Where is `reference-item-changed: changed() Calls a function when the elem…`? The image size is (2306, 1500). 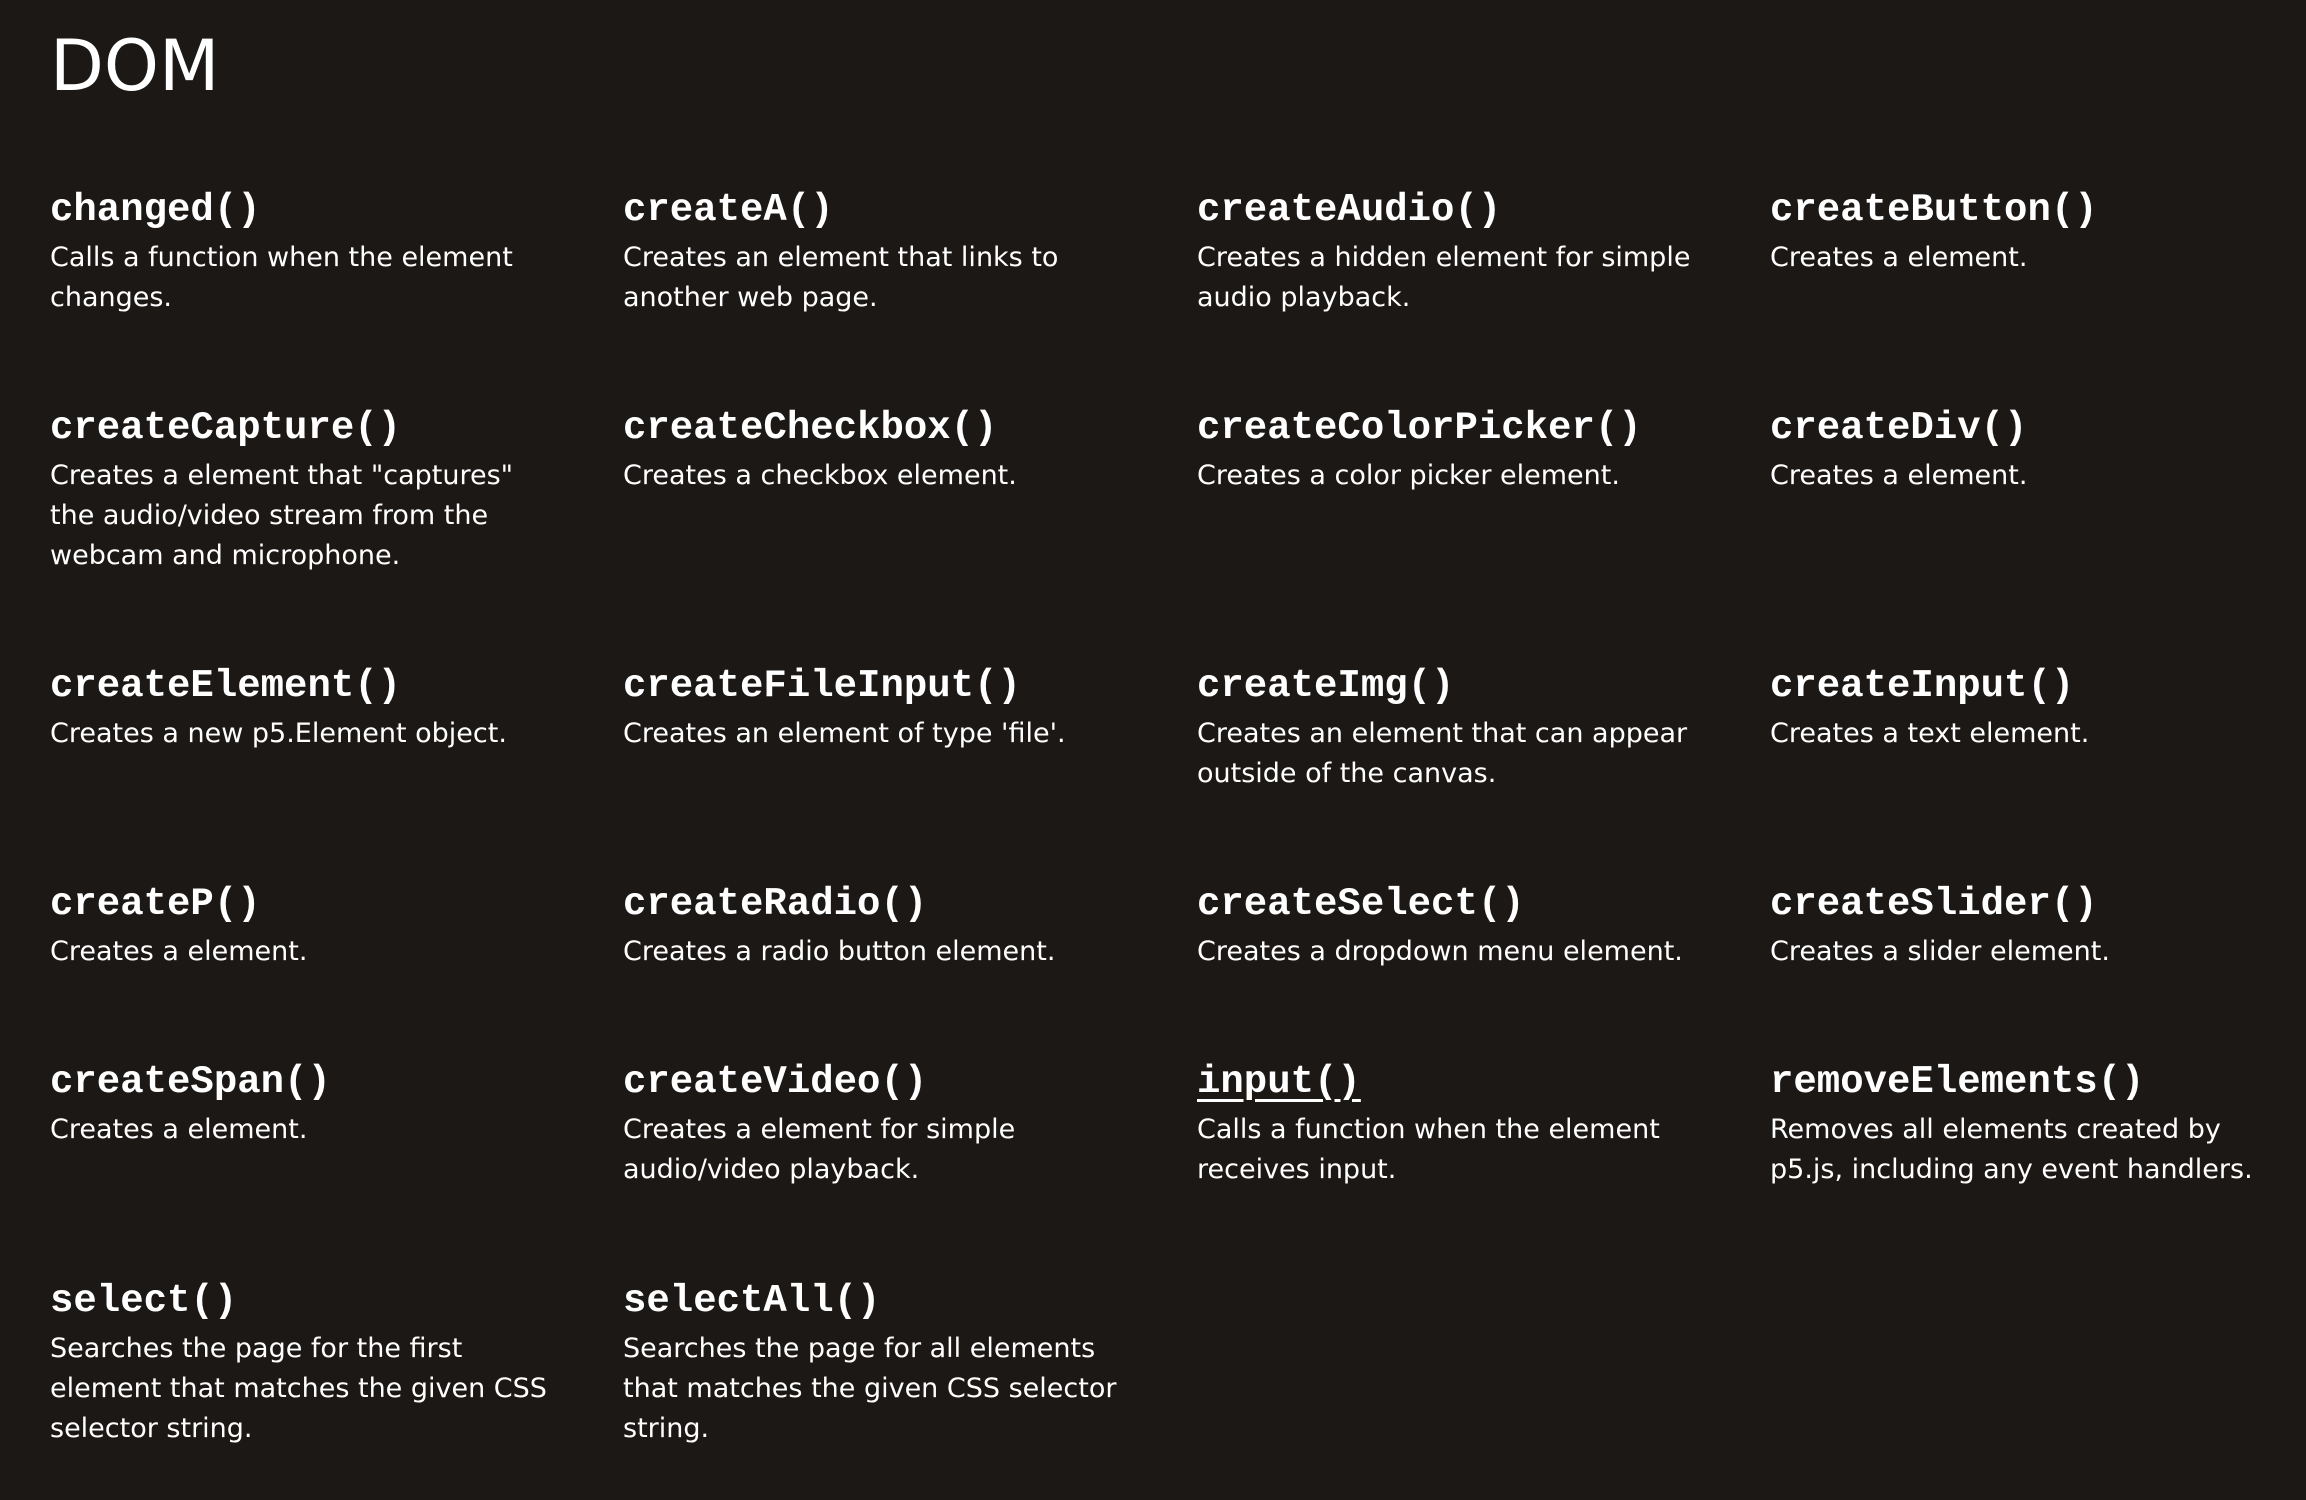 reference-item-changed: changed() Calls a function when the elem… is located at coordinates (310, 252).